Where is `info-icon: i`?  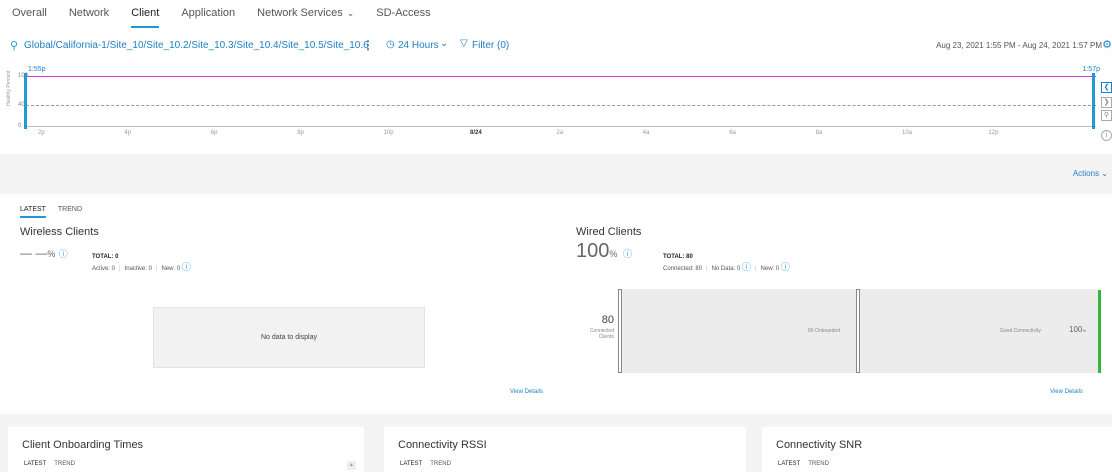 info-icon: i is located at coordinates (1106, 135).